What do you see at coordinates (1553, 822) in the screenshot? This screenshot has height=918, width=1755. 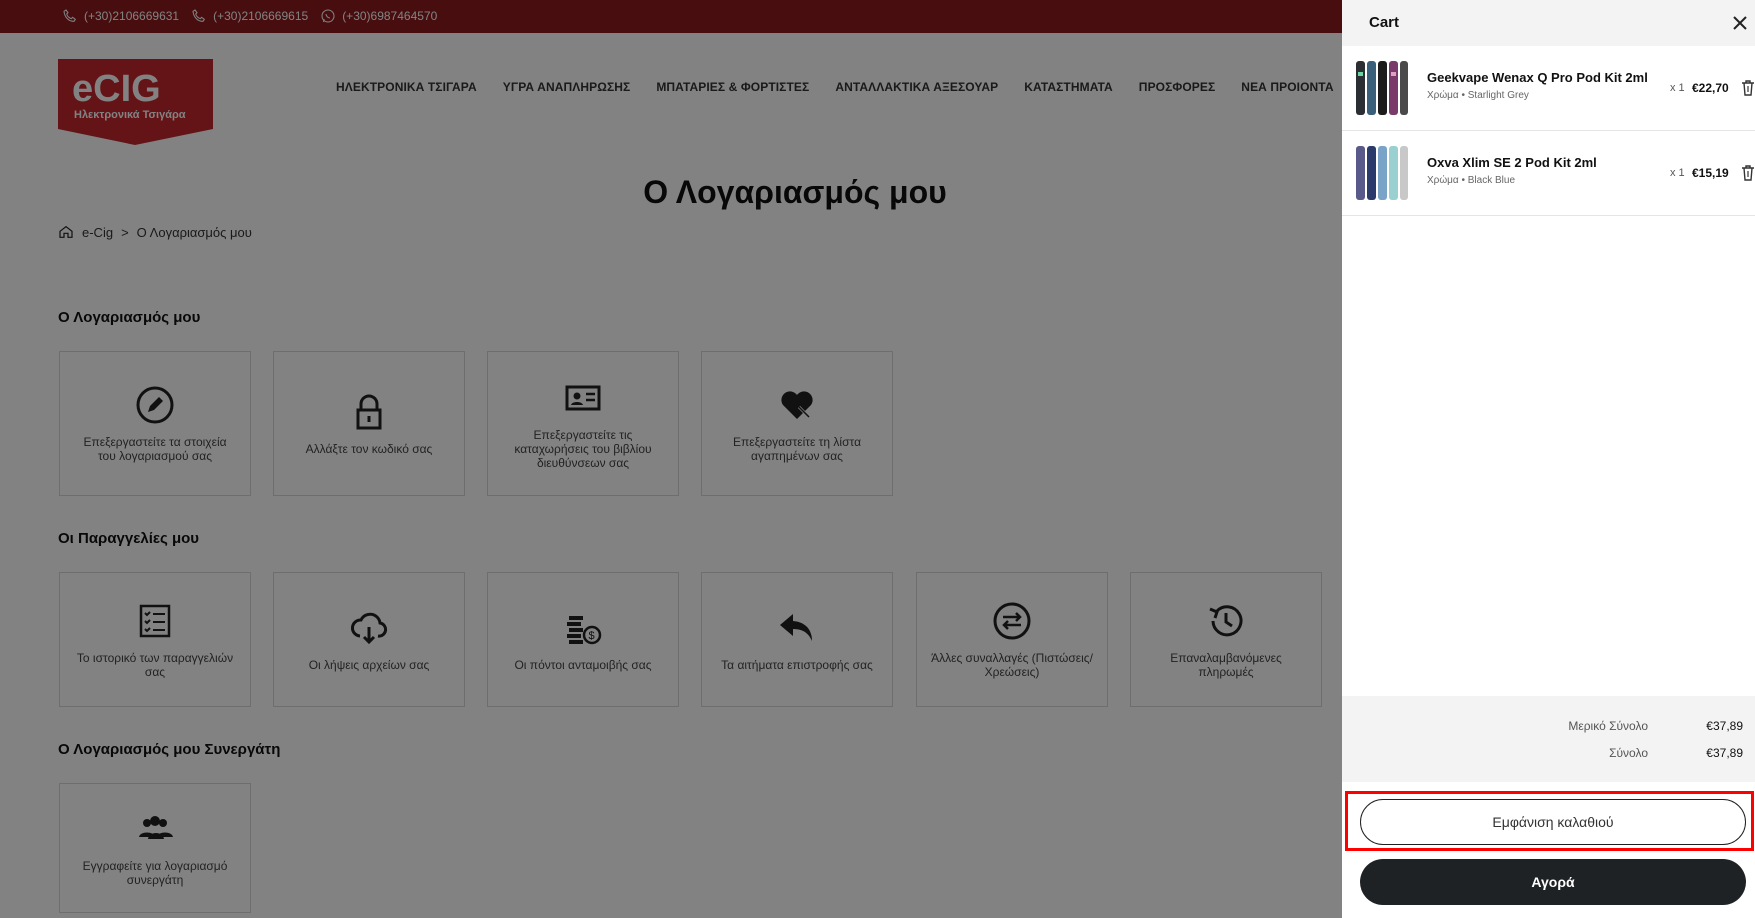 I see `view-cart-button: Εμφάνιση καλαθιού` at bounding box center [1553, 822].